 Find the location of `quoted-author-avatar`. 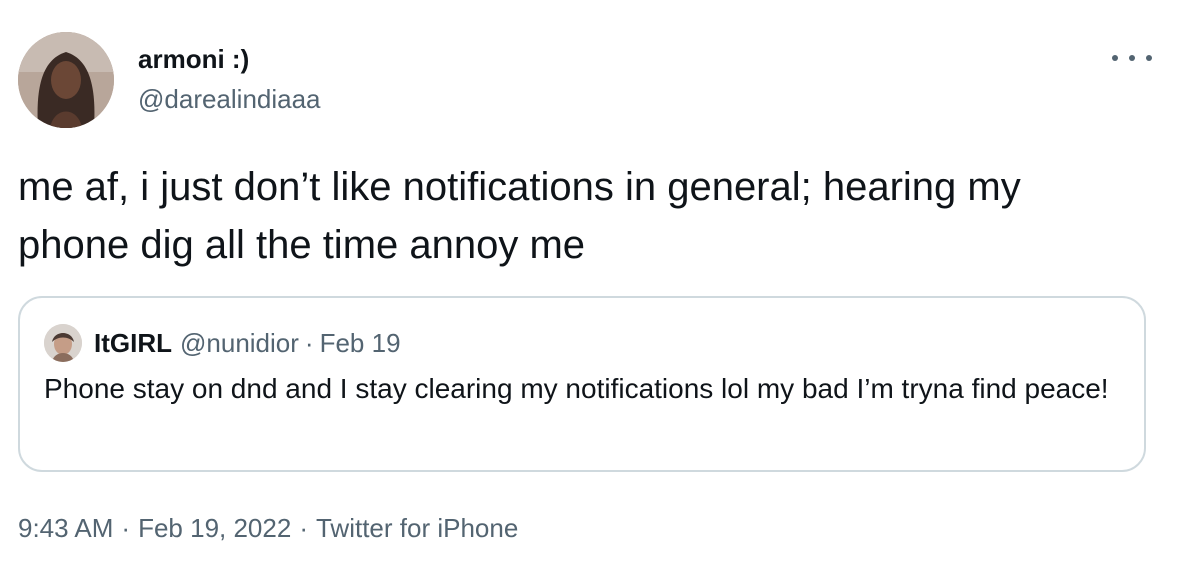

quoted-author-avatar is located at coordinates (63, 343).